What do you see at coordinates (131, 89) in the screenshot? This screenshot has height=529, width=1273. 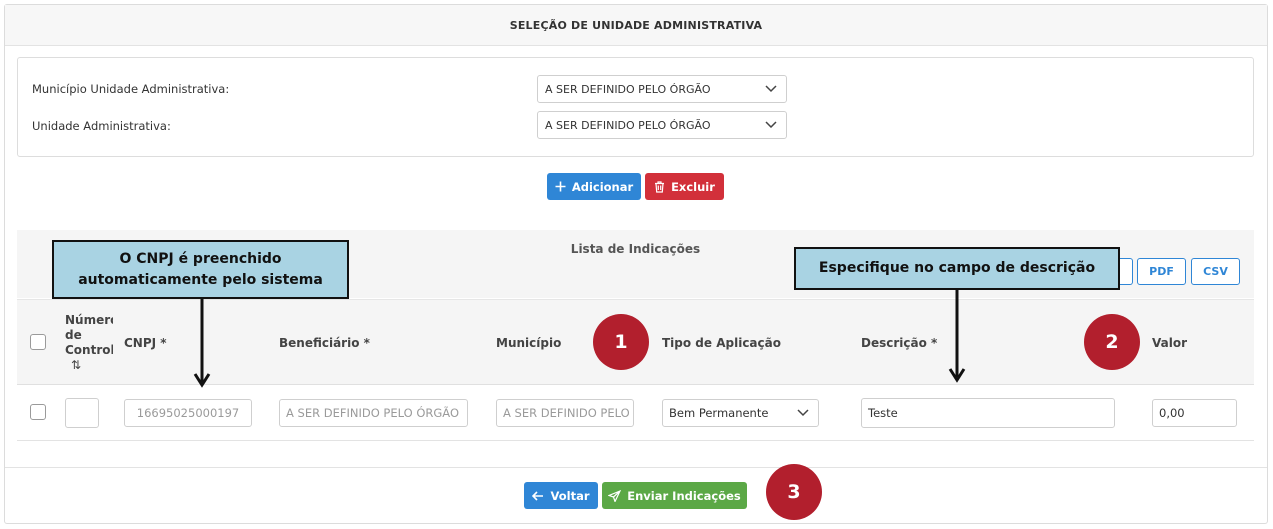 I see `municipio-label: Município Unidade Administrativa:` at bounding box center [131, 89].